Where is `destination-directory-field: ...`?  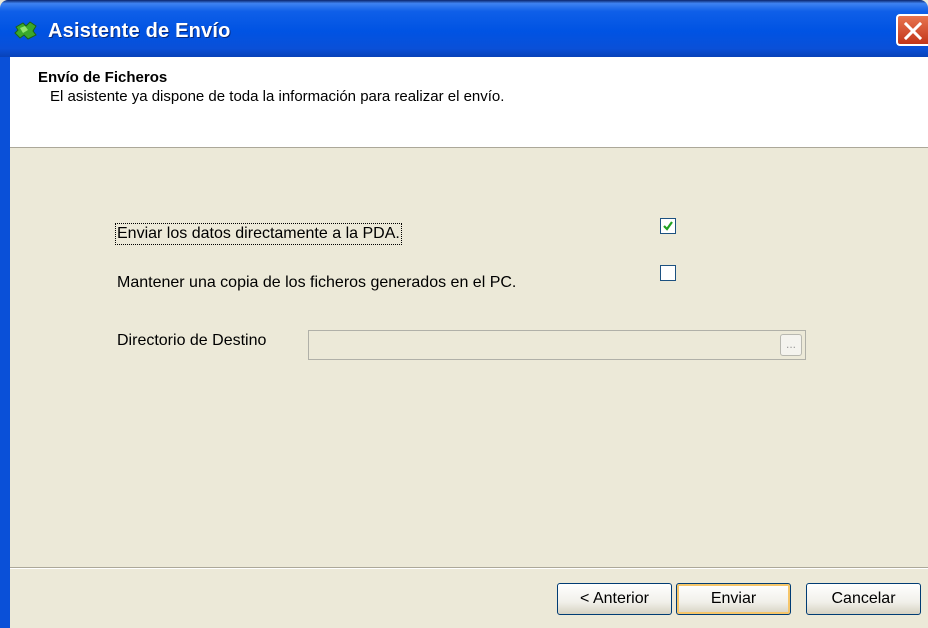 destination-directory-field: ... is located at coordinates (557, 345).